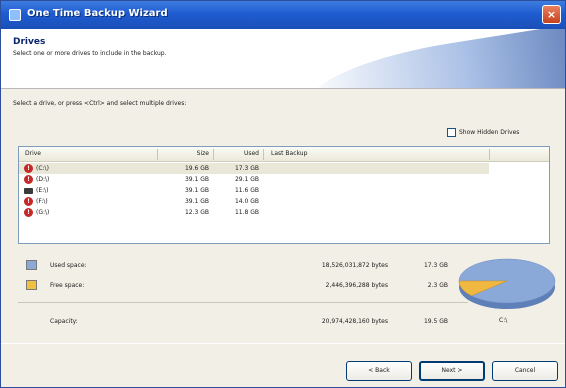 The width and height of the screenshot is (566, 388). I want to click on used-space-gb: 17.3 GB, so click(435, 265).